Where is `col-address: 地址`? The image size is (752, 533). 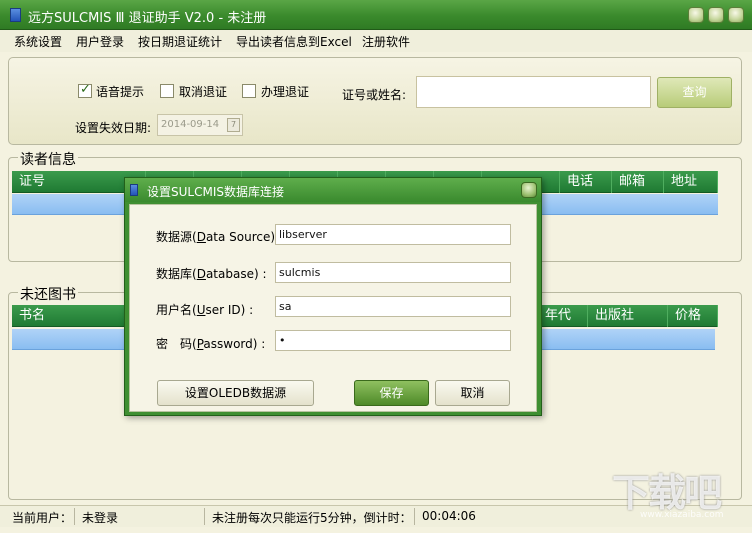 col-address: 地址 is located at coordinates (691, 182).